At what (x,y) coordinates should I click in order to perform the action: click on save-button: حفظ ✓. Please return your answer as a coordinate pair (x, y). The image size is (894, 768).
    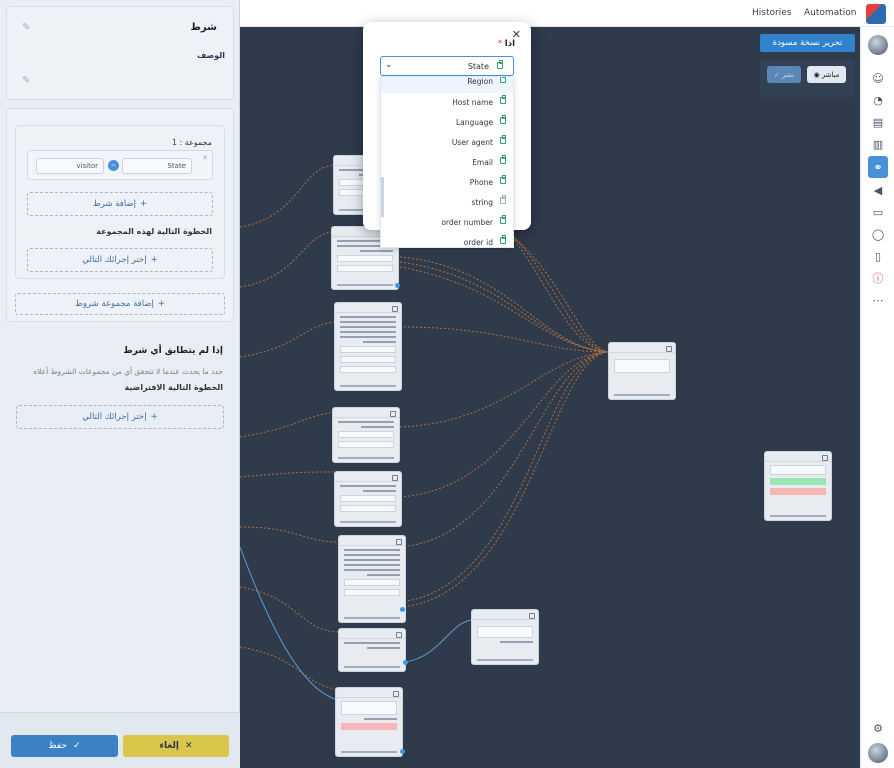
    Looking at the image, I should click on (64, 746).